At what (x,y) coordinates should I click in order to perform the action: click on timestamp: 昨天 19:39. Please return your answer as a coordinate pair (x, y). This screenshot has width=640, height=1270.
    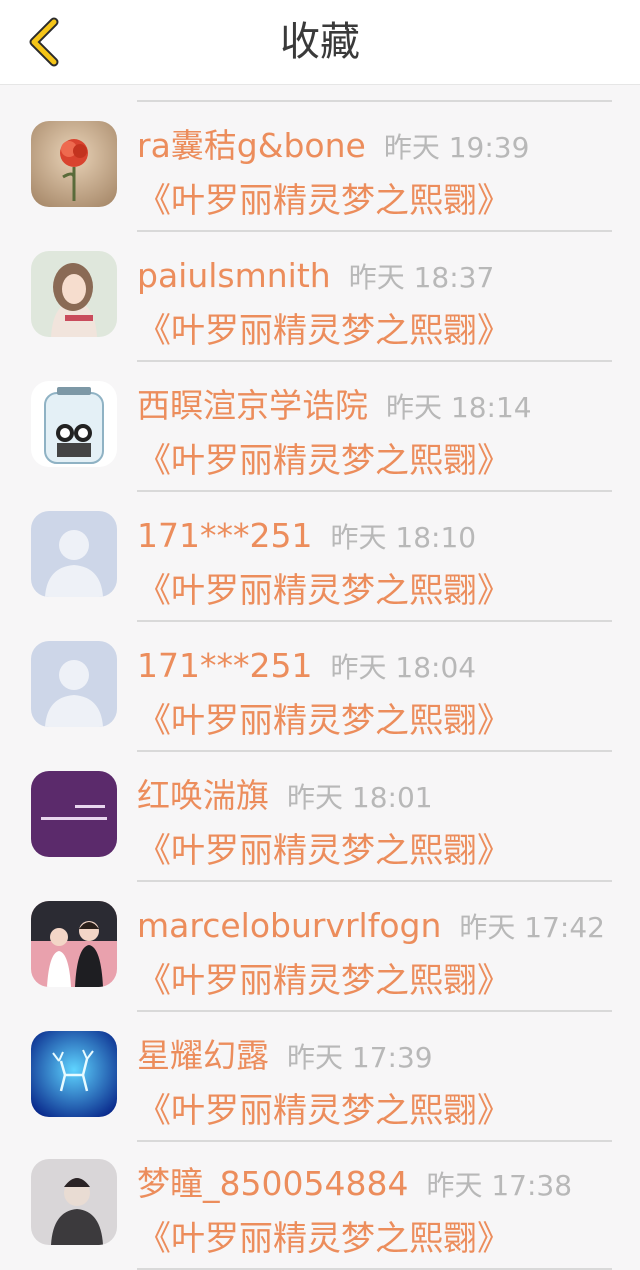
    Looking at the image, I should click on (456, 147).